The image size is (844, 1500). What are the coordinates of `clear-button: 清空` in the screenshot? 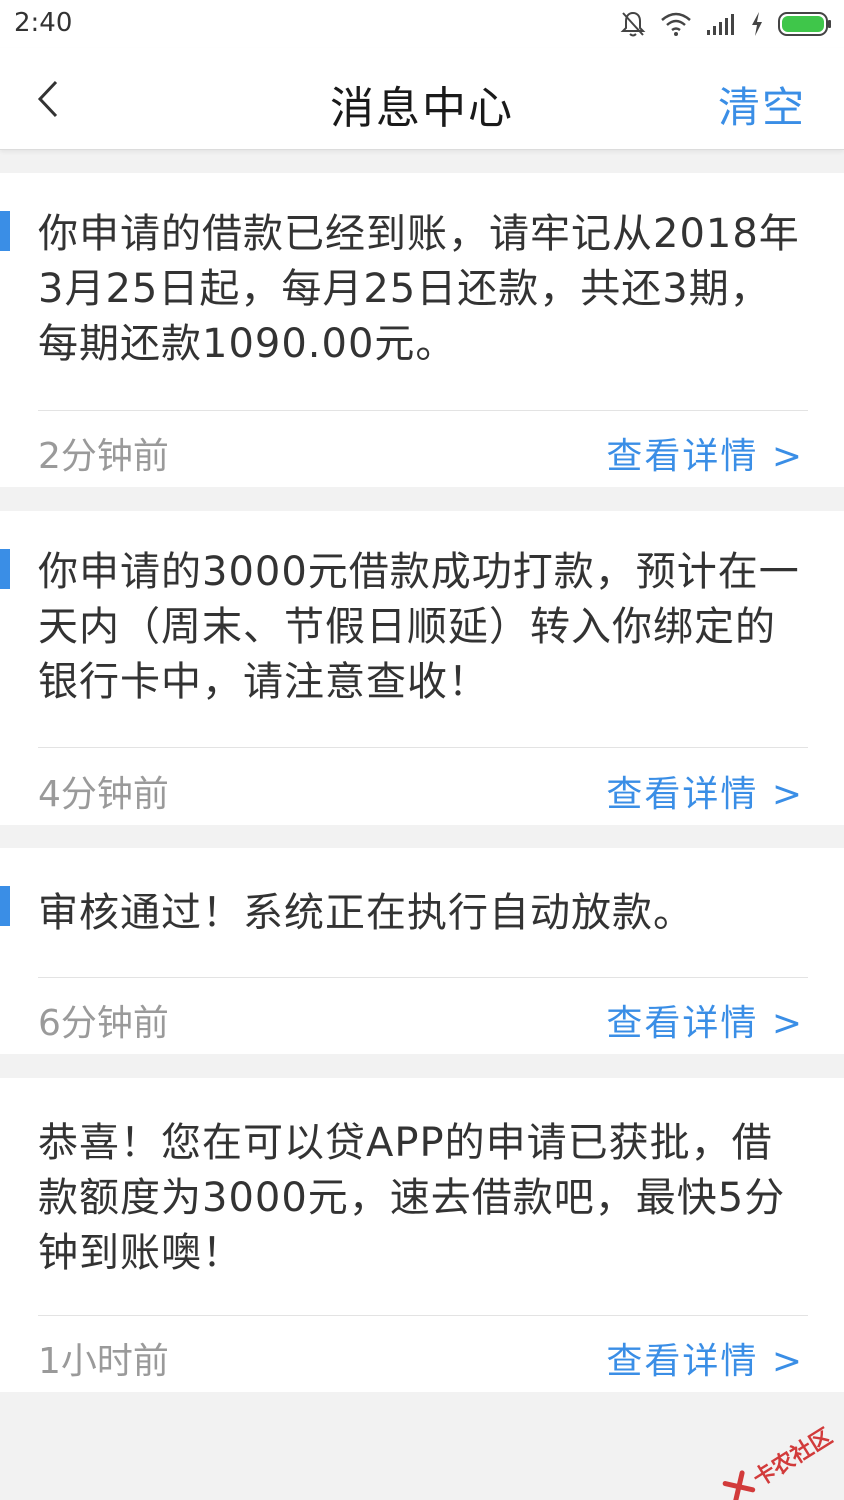 It's located at (762, 104).